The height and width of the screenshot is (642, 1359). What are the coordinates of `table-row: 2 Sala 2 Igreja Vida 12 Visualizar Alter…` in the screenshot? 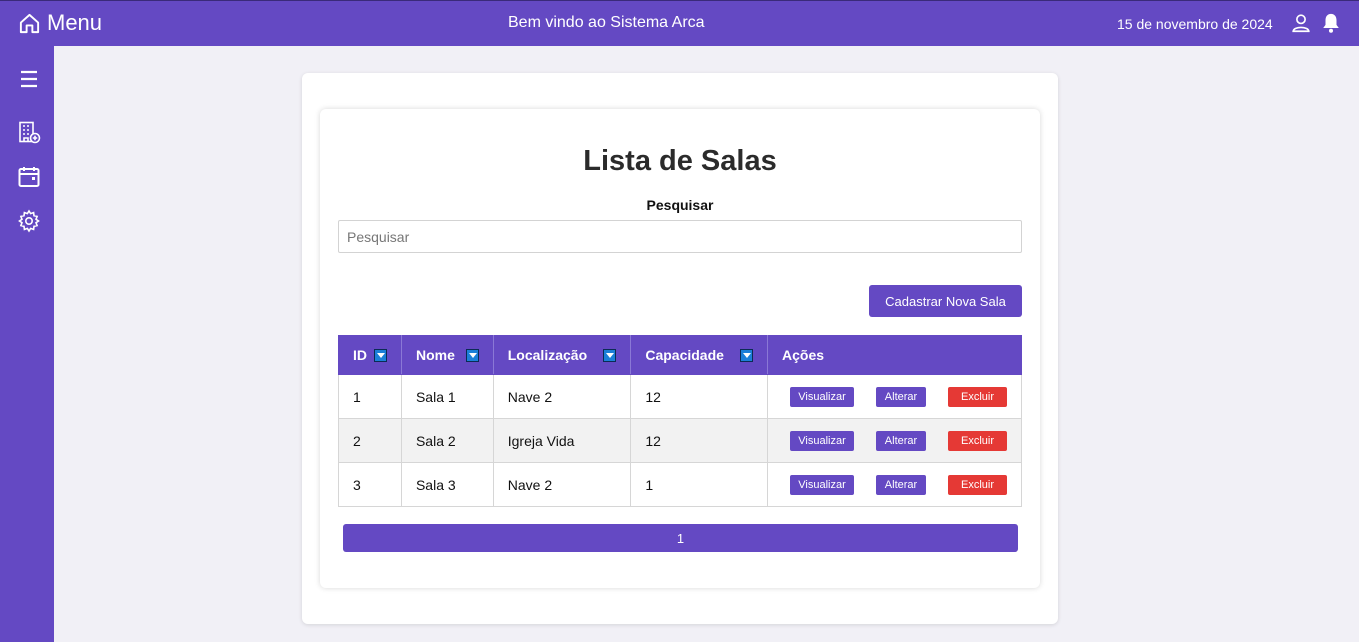 It's located at (680, 440).